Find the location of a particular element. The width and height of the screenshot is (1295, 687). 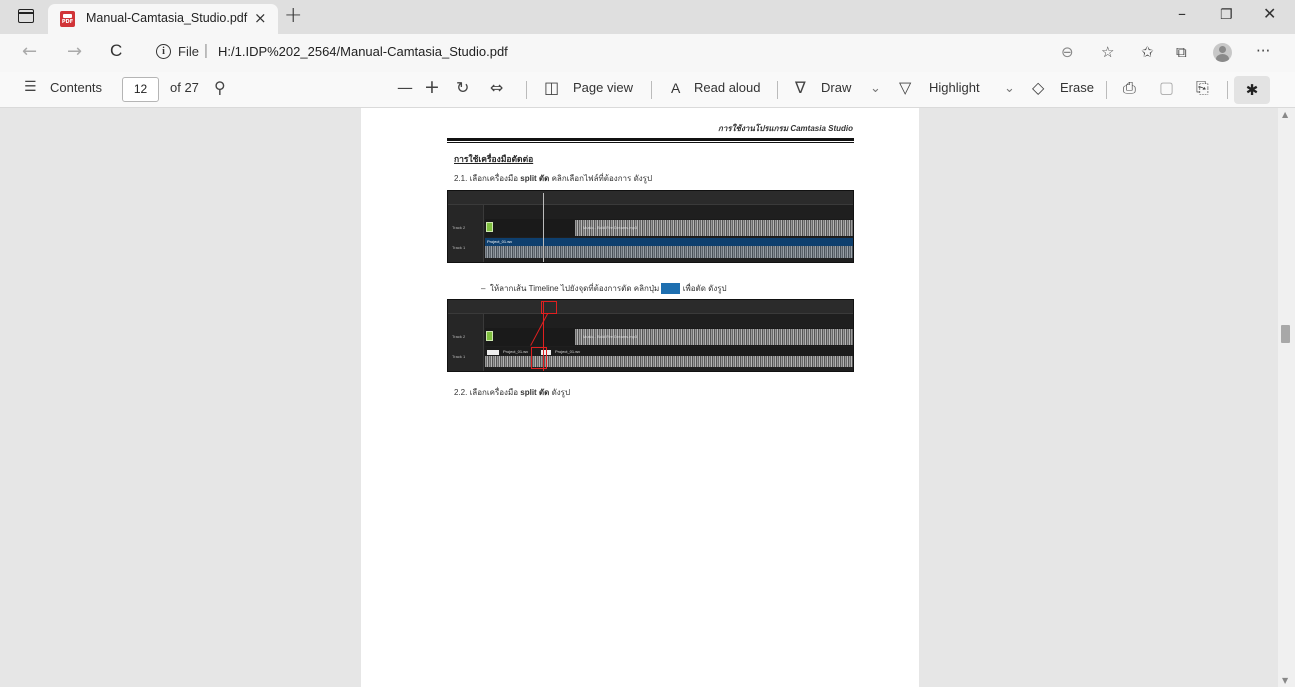

erase-icon: ◇ is located at coordinates (1038, 87).